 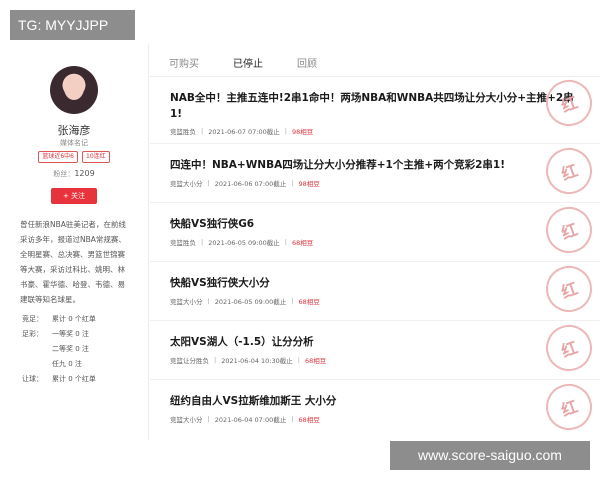 I want to click on profile-name: 张海彦, so click(x=74, y=130).